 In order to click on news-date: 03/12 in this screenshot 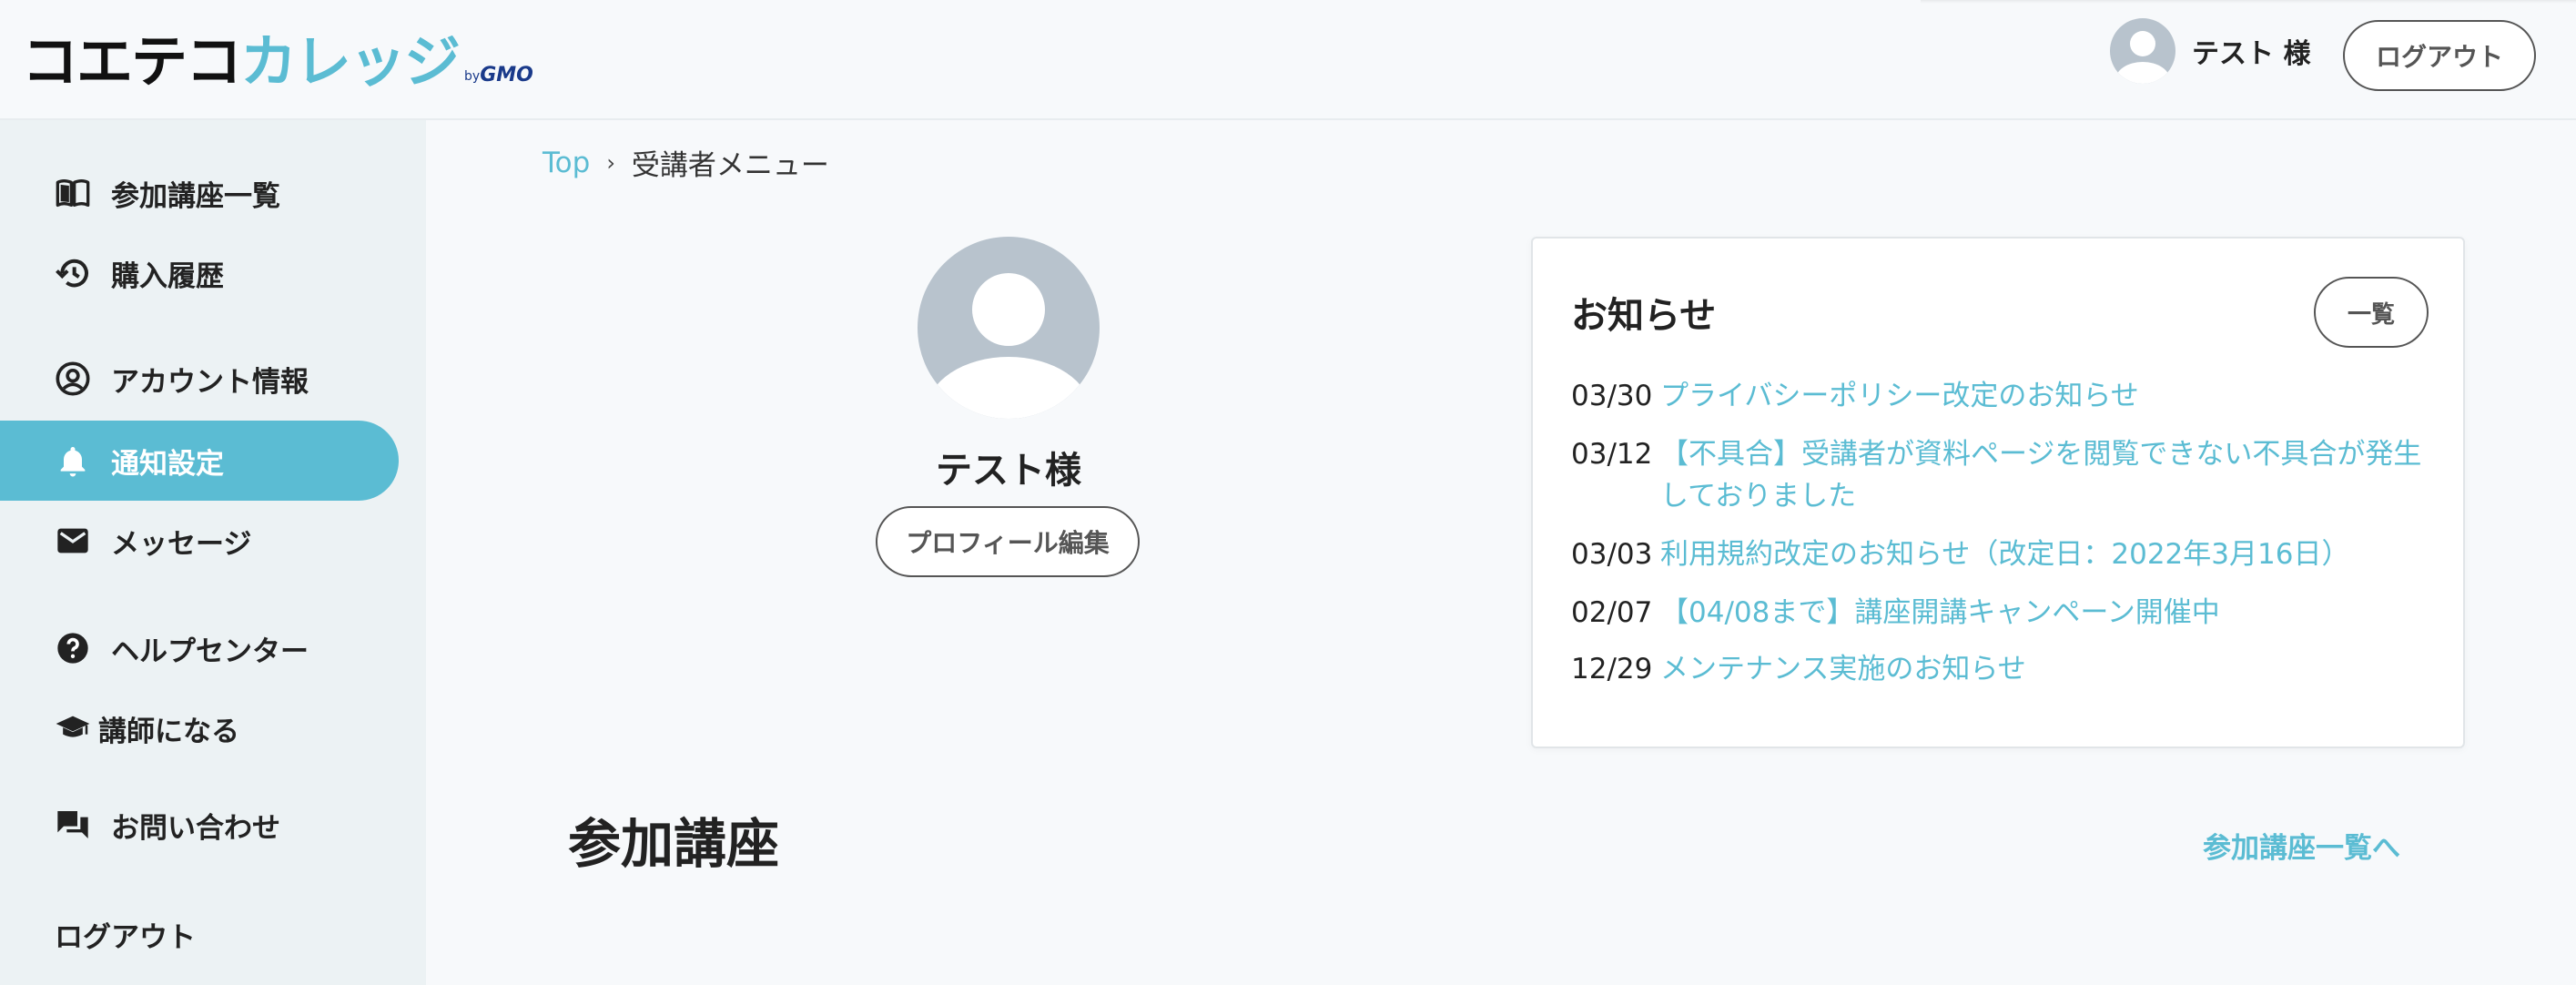, I will do `click(1612, 455)`.